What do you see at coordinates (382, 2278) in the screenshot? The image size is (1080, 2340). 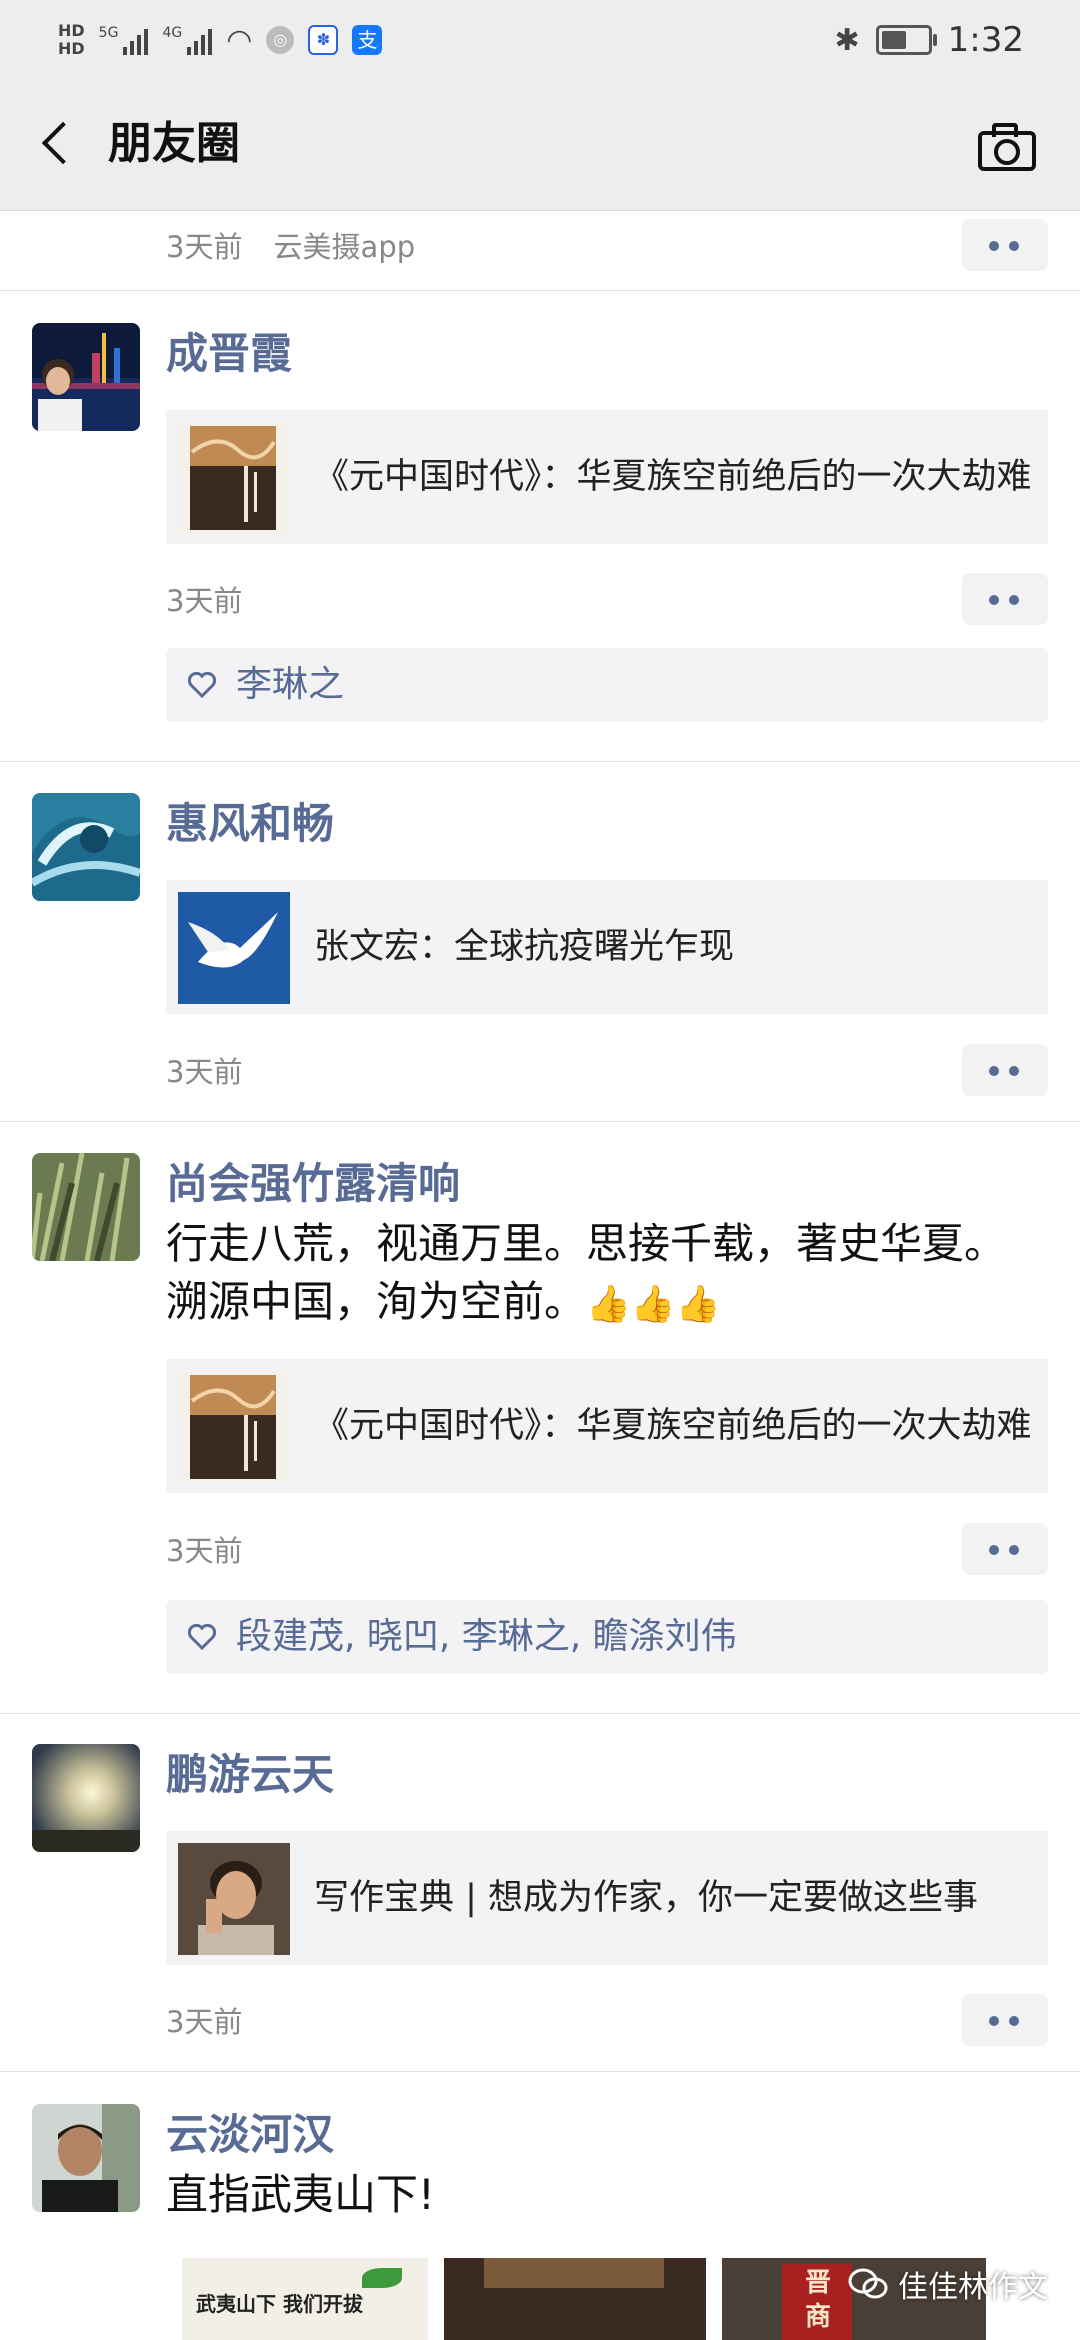 I see `photo-leaf` at bounding box center [382, 2278].